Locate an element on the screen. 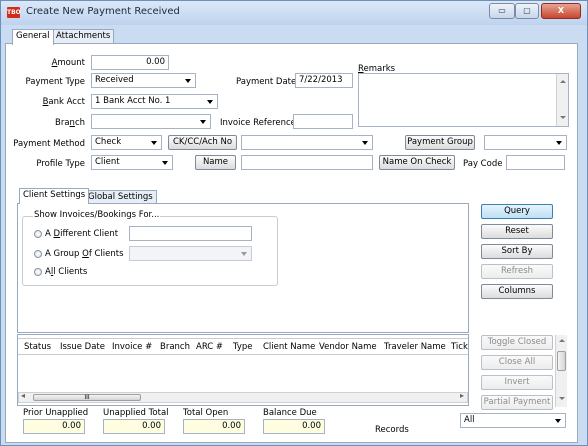 The height and width of the screenshot is (446, 588). profile-type-value: Client is located at coordinates (107, 162).